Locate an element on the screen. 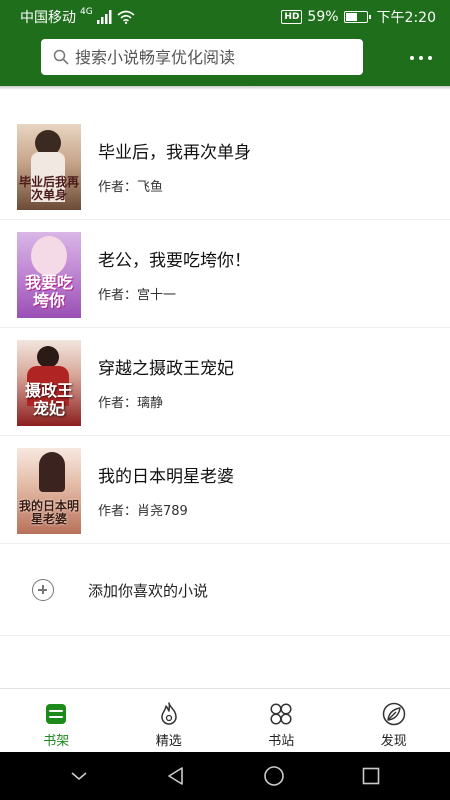 This screenshot has height=800, width=450. status-bar: 中国移动 4G HD 59% 下午2:20 is located at coordinates (225, 16).